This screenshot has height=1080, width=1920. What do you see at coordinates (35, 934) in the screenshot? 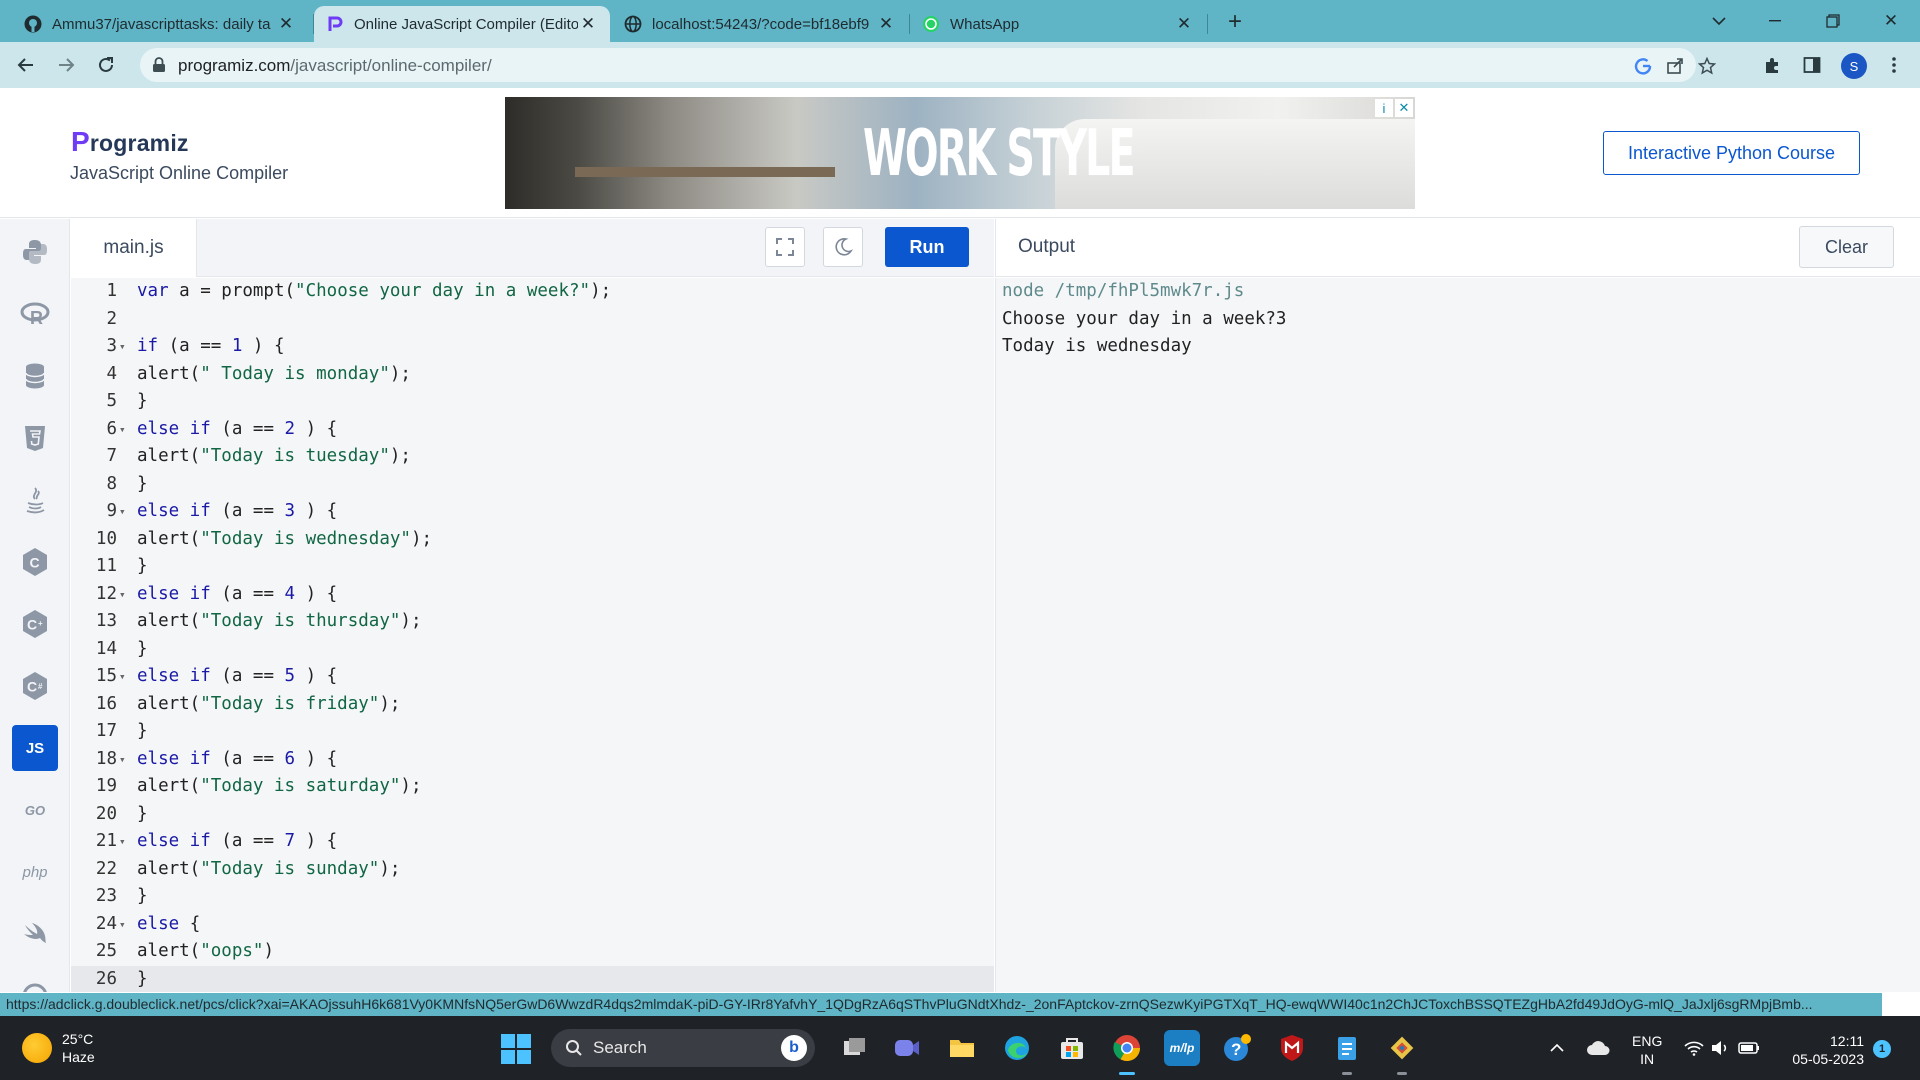
I see `swift-icon` at bounding box center [35, 934].